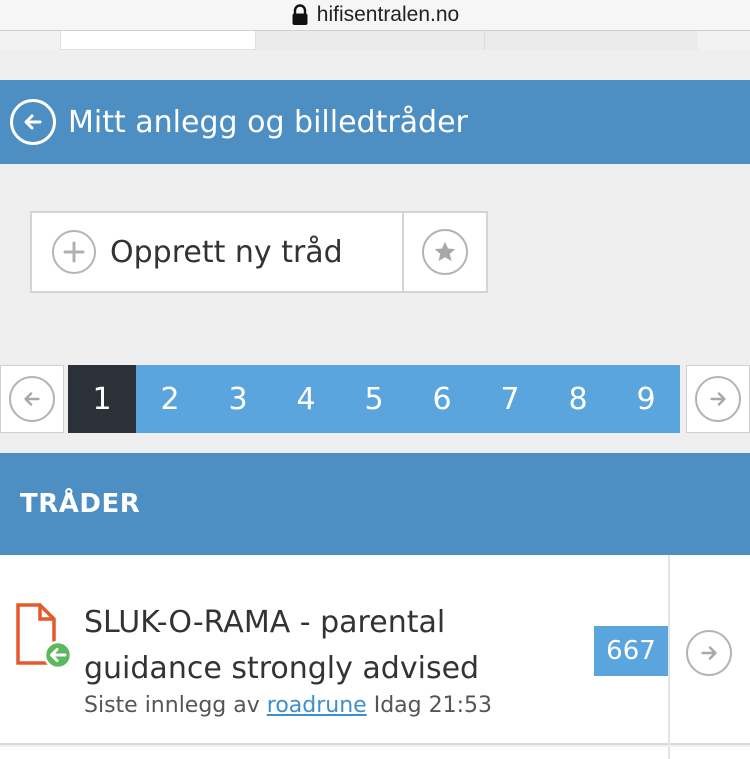  I want to click on page-6: 6, so click(442, 399).